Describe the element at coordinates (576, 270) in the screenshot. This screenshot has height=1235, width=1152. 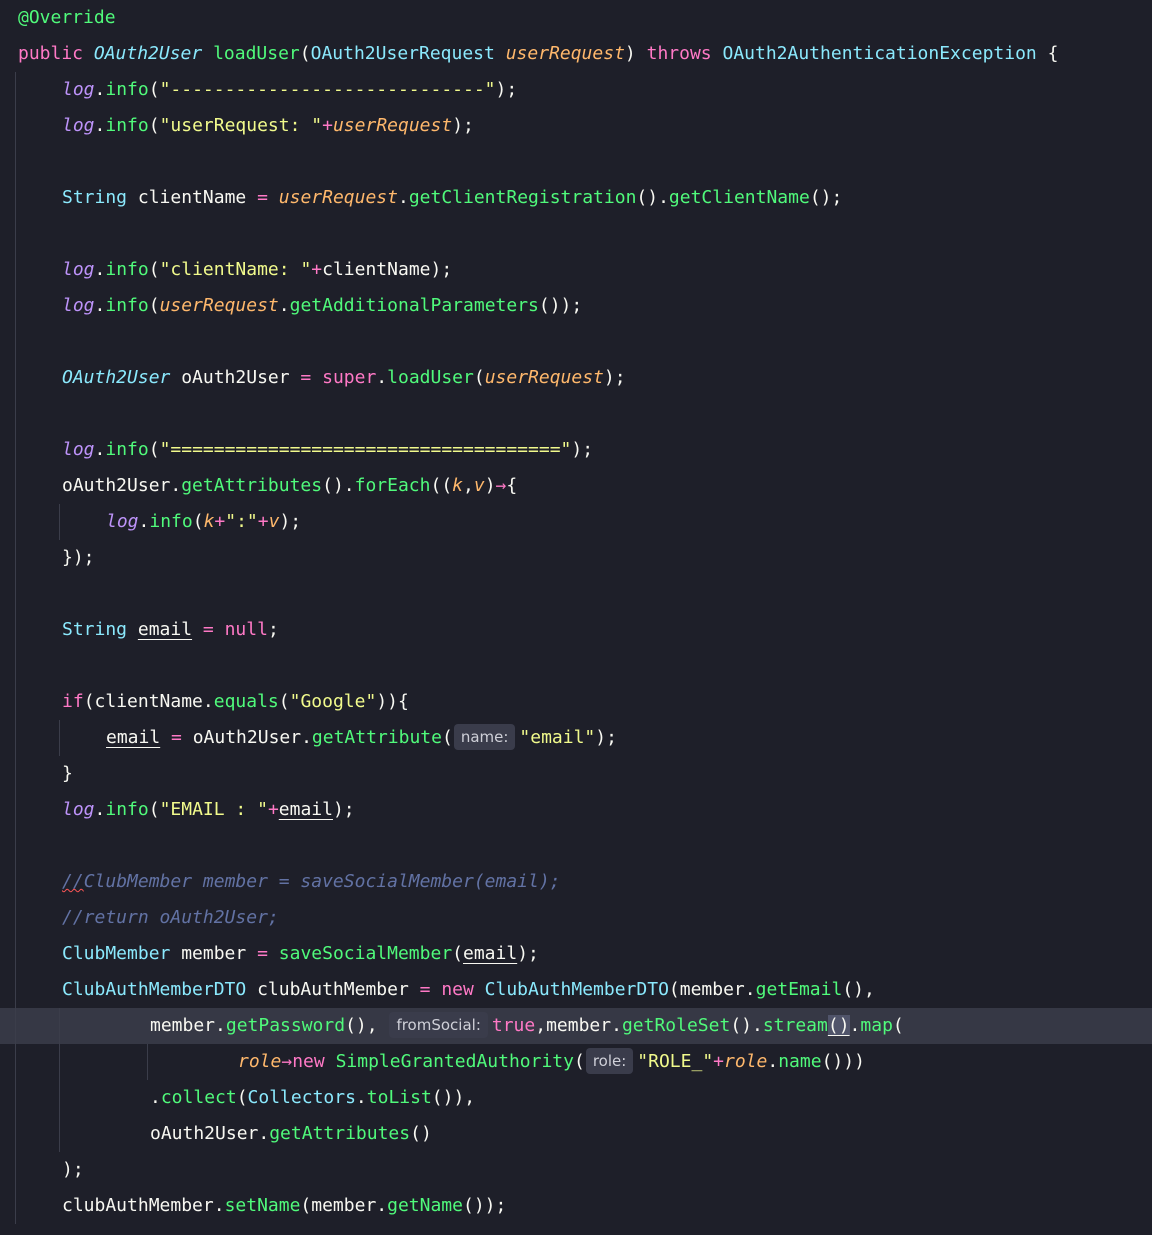
I see `code-line: log.info("clientName: "+clientName);` at that location.